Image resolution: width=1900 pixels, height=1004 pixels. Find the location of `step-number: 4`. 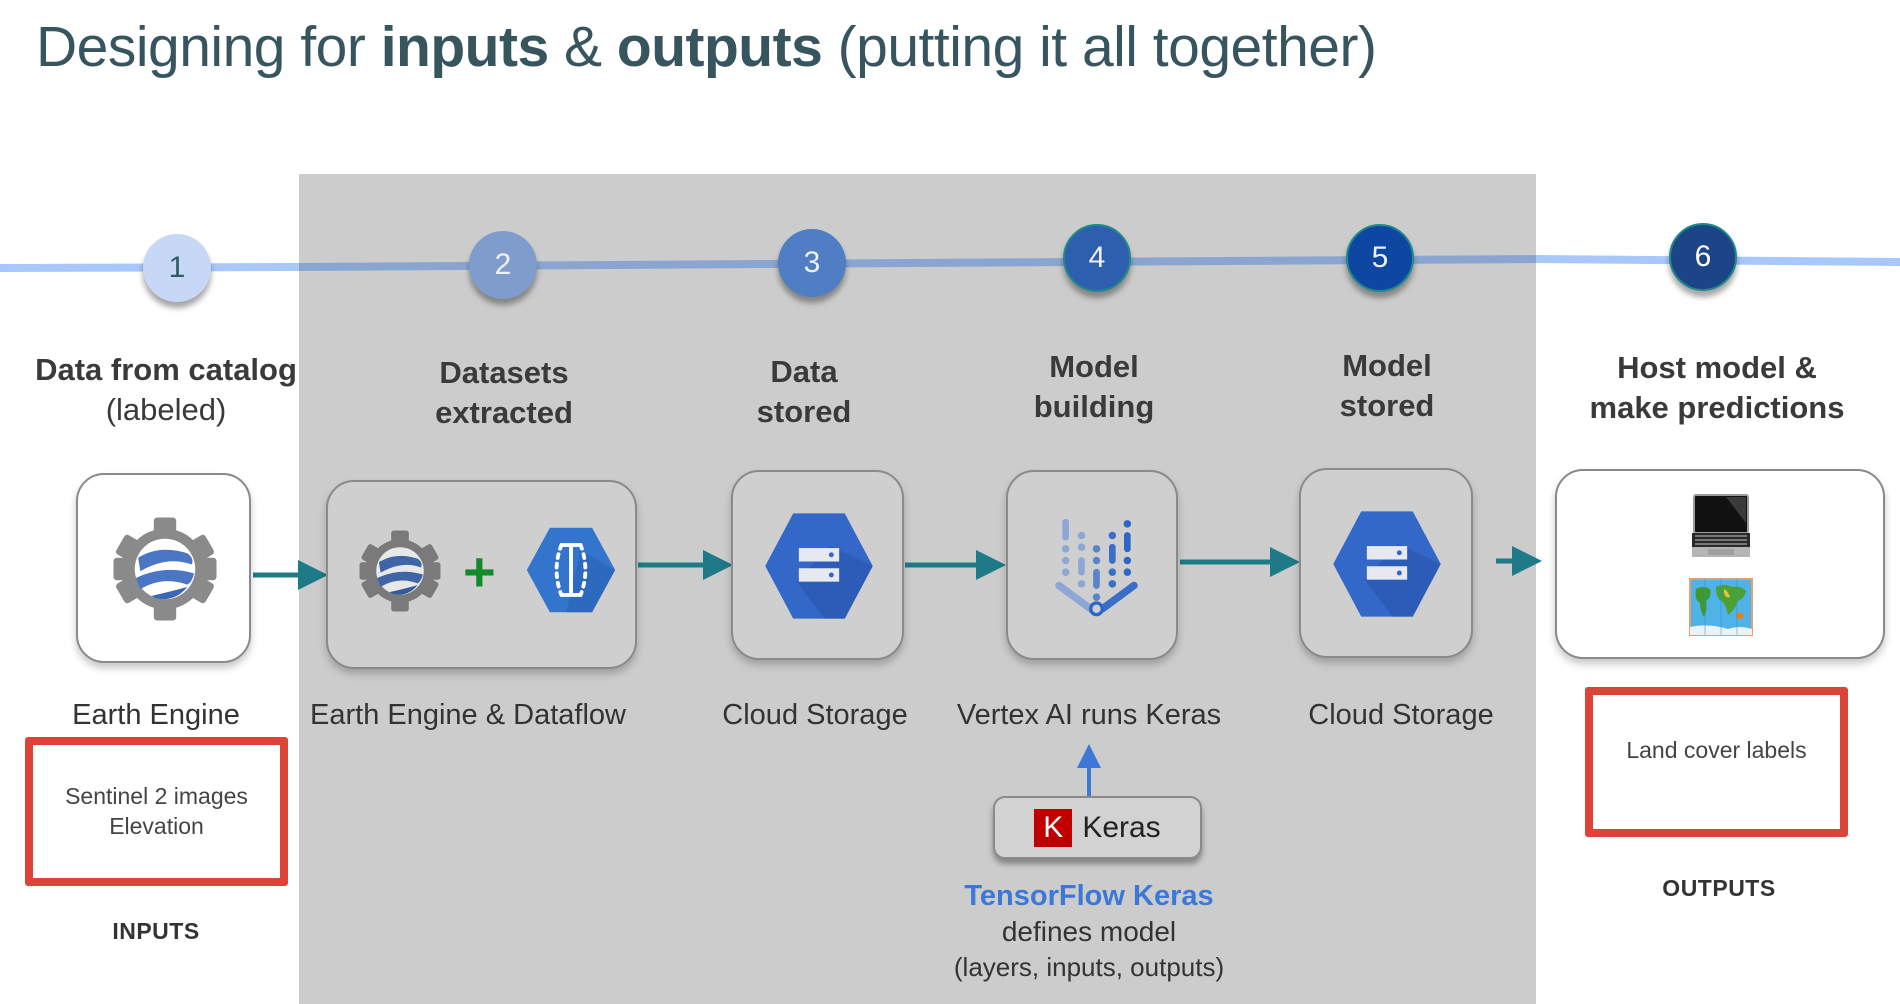

step-number: 4 is located at coordinates (1097, 257).